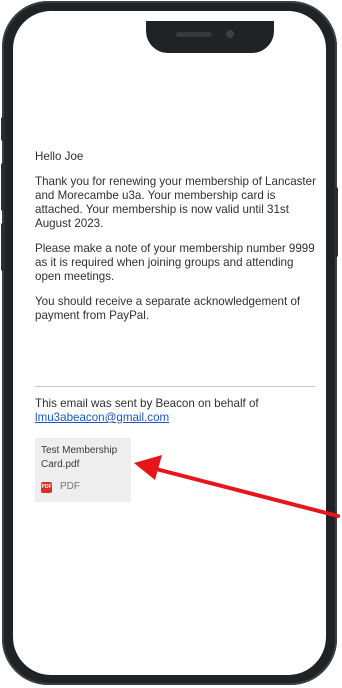  I want to click on arrow-shaft, so click(247, 492).